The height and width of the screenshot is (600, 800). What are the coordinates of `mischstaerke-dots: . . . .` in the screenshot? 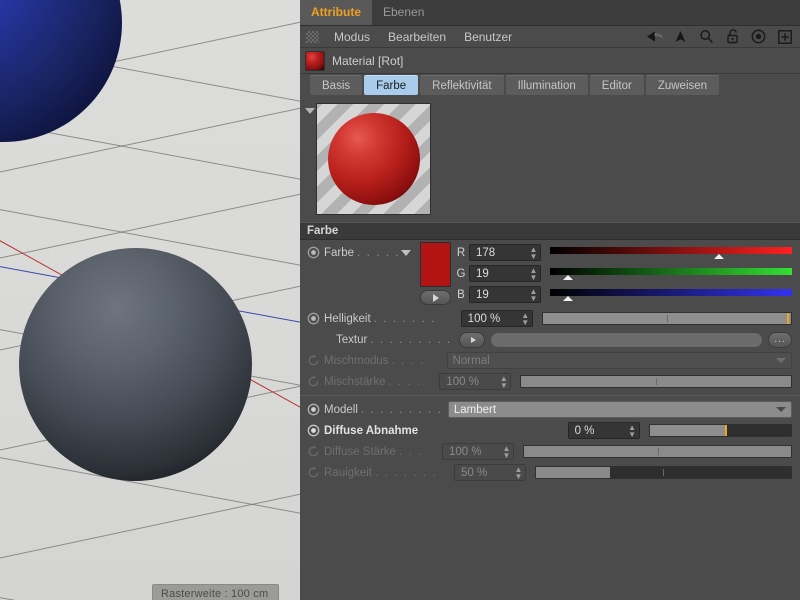 It's located at (405, 381).